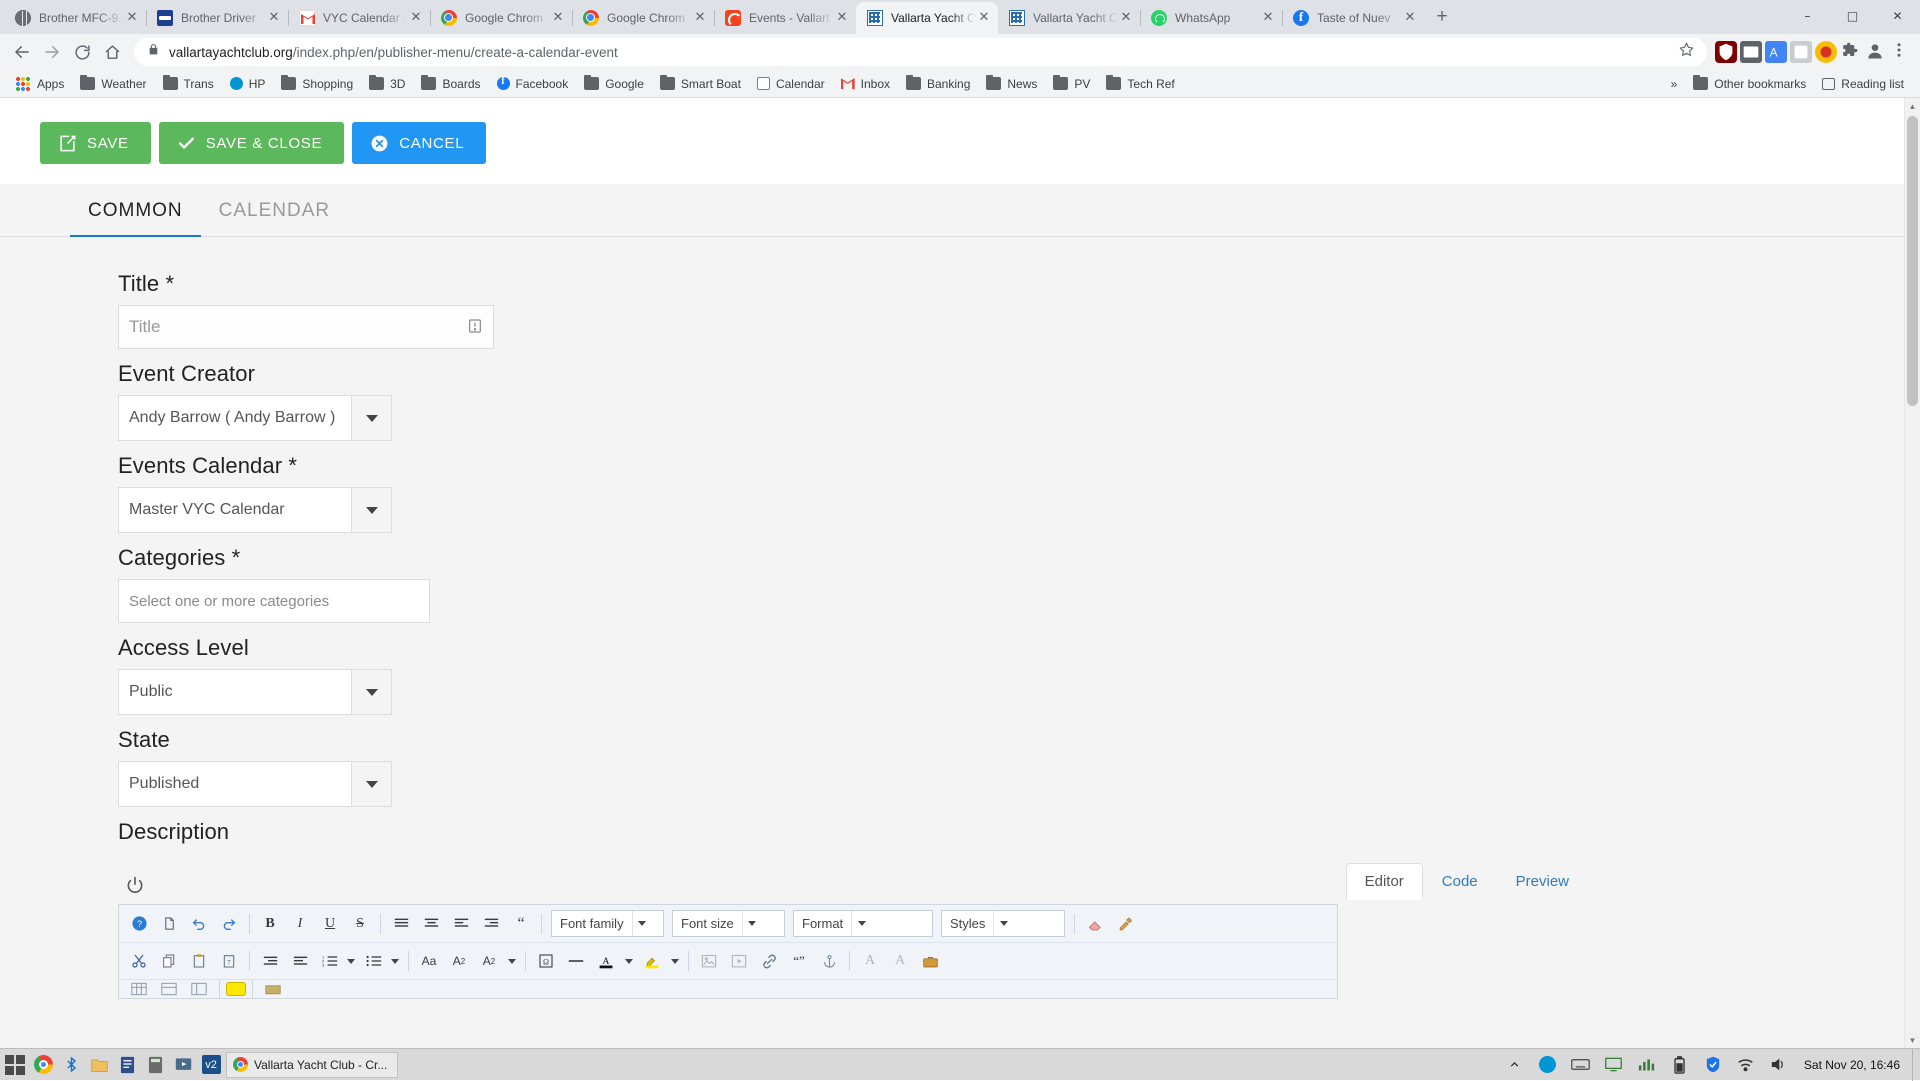 The width and height of the screenshot is (1920, 1081). What do you see at coordinates (1442, 18) in the screenshot?
I see `new-tab-button: +` at bounding box center [1442, 18].